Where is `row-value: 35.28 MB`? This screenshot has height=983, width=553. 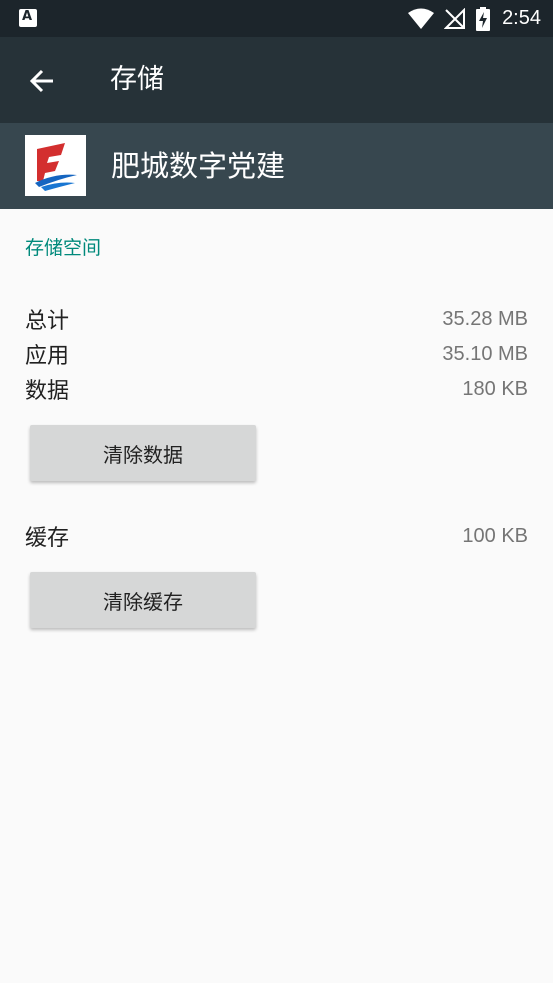 row-value: 35.28 MB is located at coordinates (485, 318).